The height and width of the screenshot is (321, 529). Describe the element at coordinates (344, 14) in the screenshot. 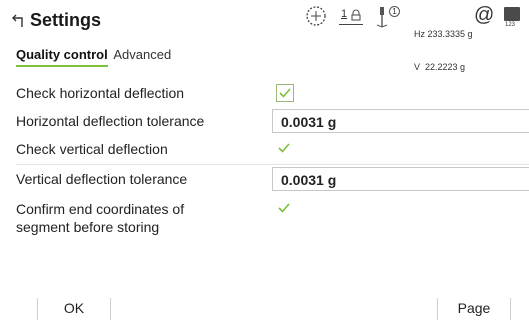

I see `face-label: 1` at that location.